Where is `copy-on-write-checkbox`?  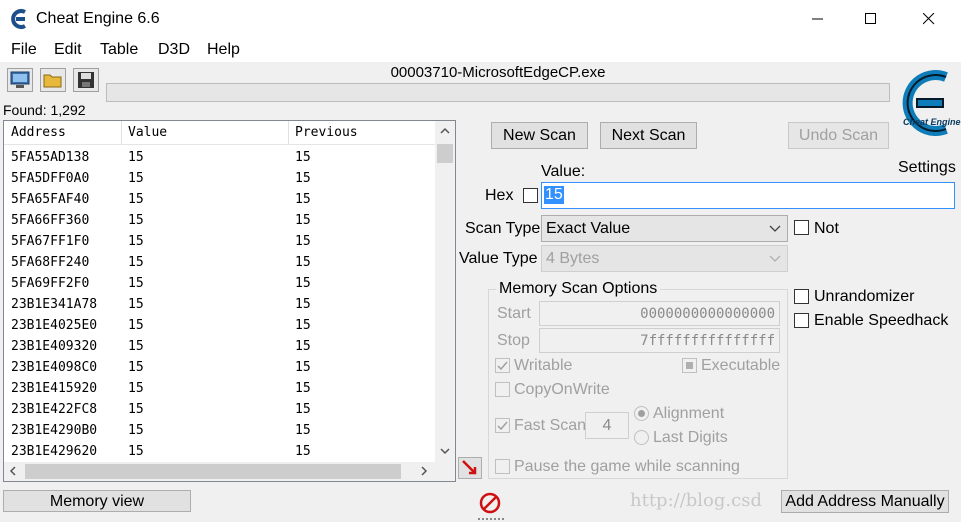
copy-on-write-checkbox is located at coordinates (502, 389).